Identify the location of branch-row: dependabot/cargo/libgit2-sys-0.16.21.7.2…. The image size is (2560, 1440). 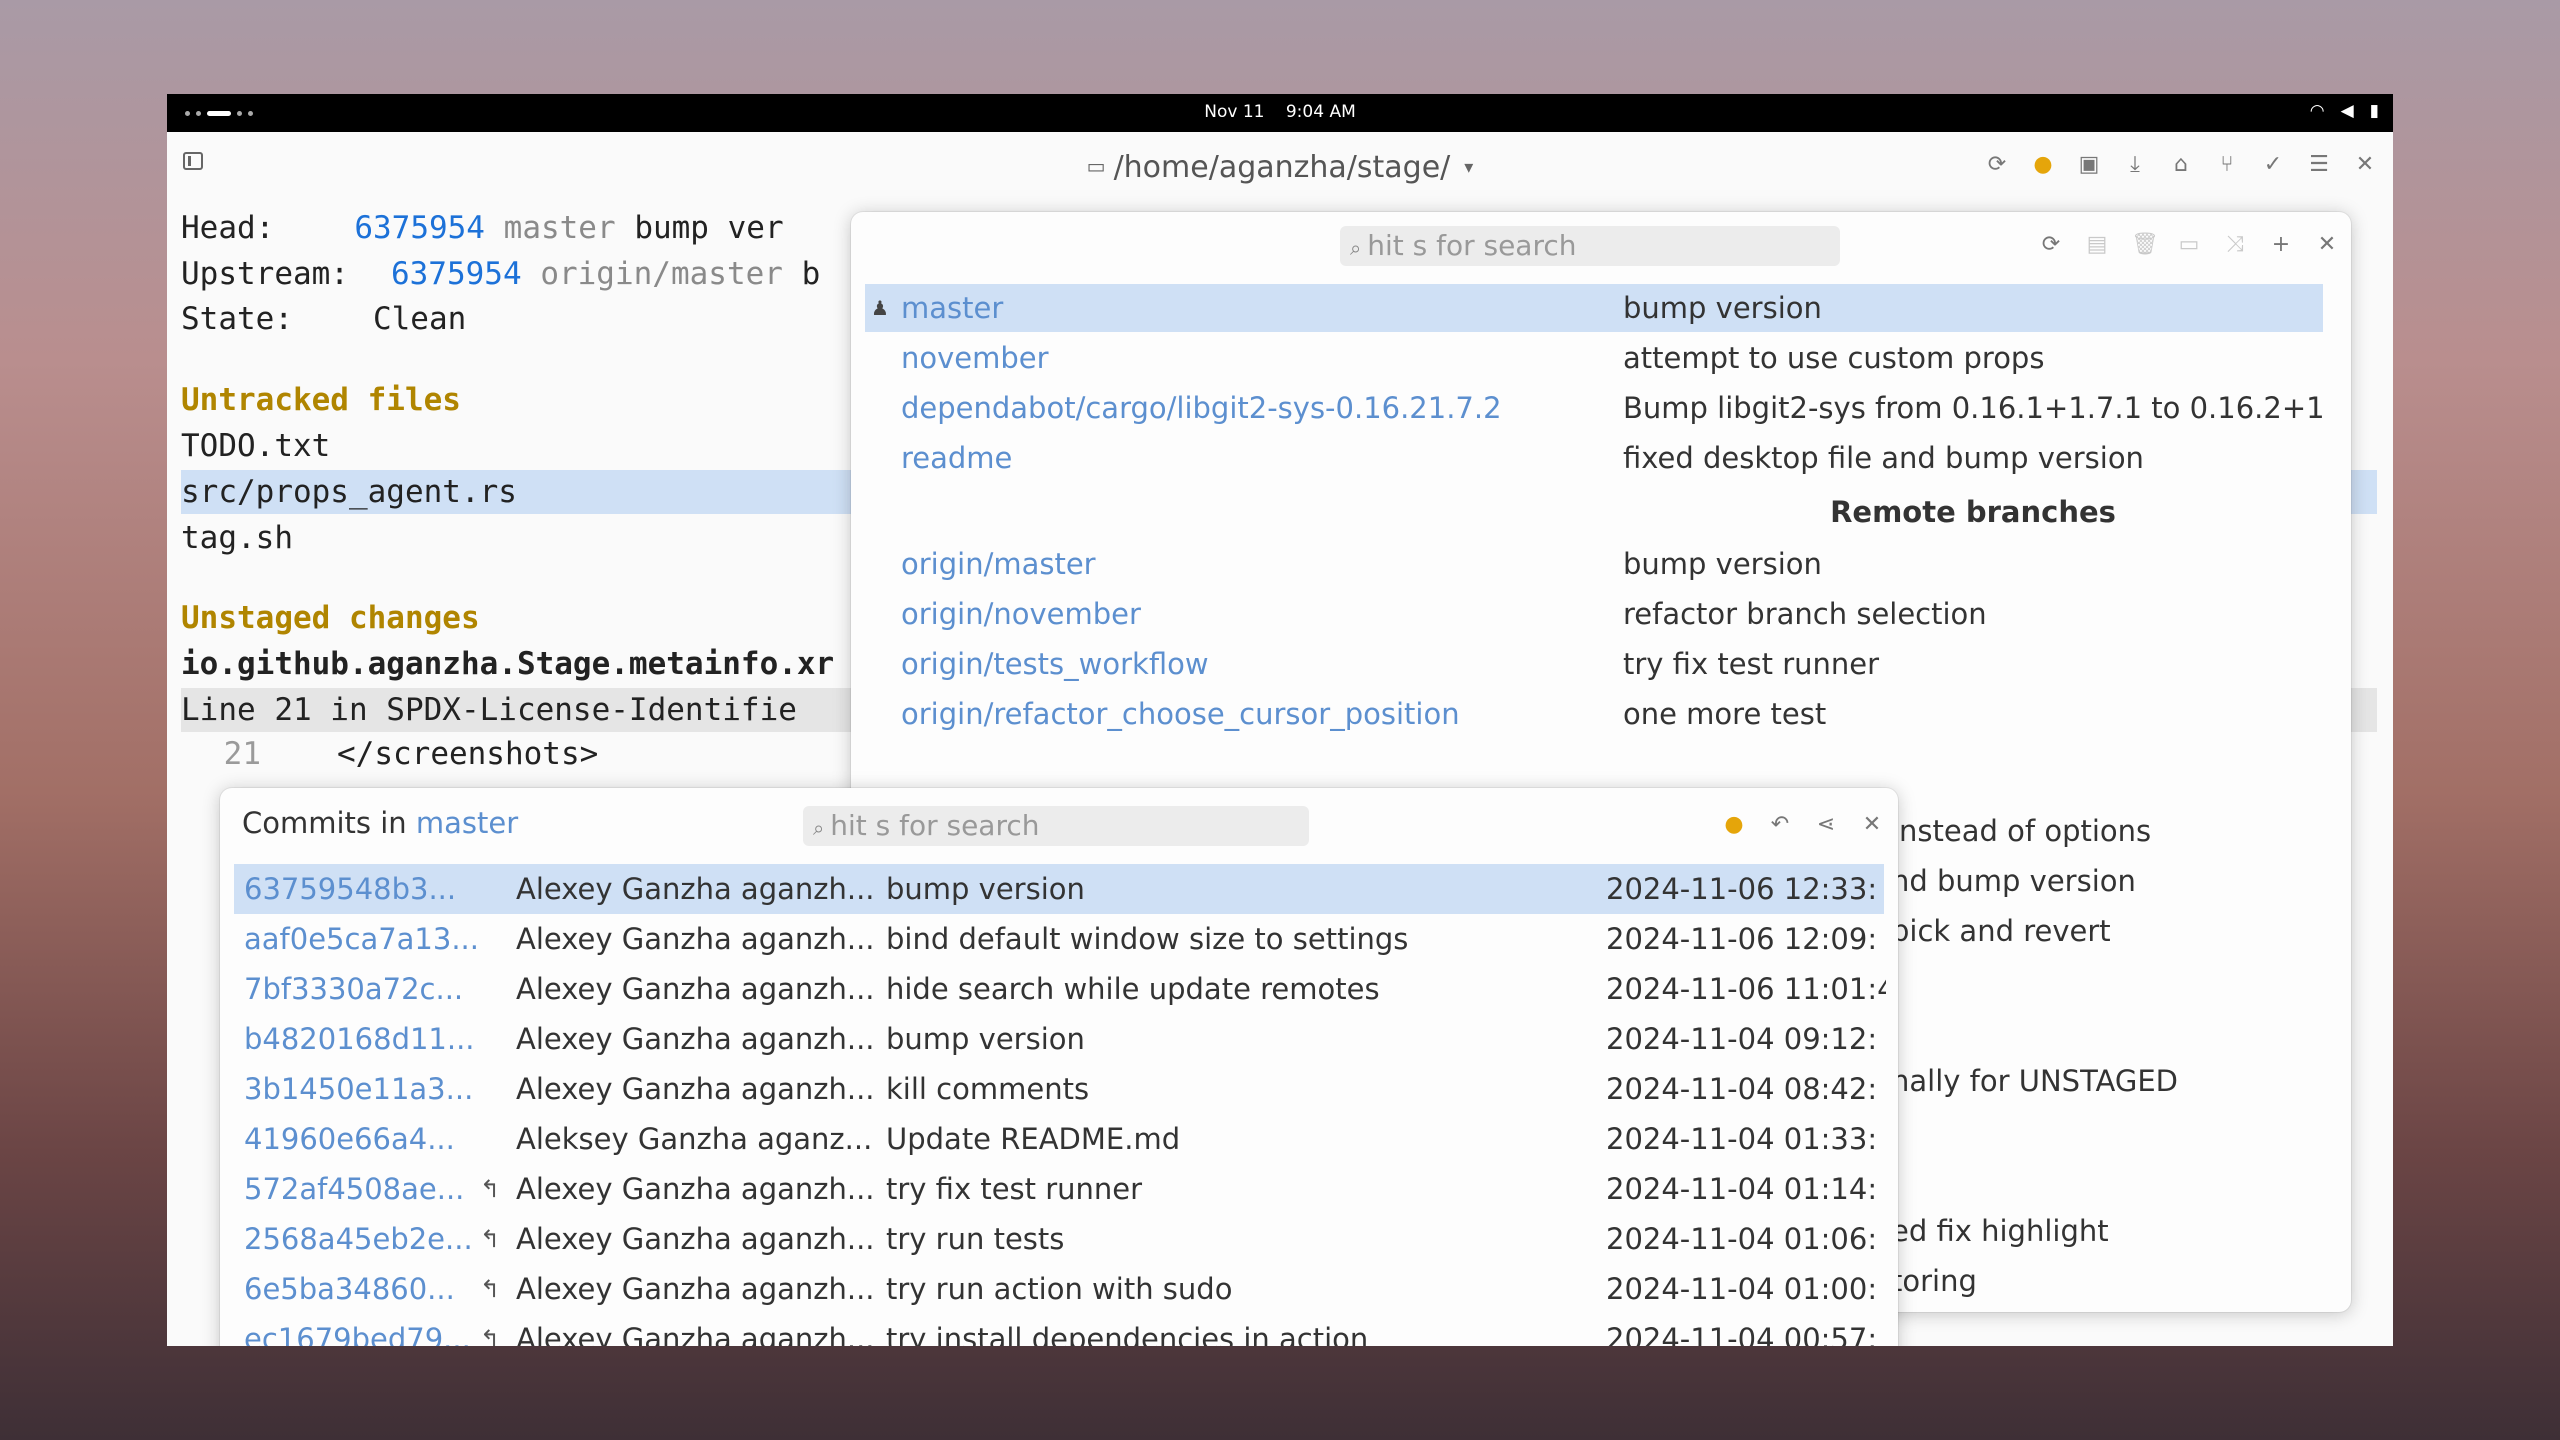
(1594, 408).